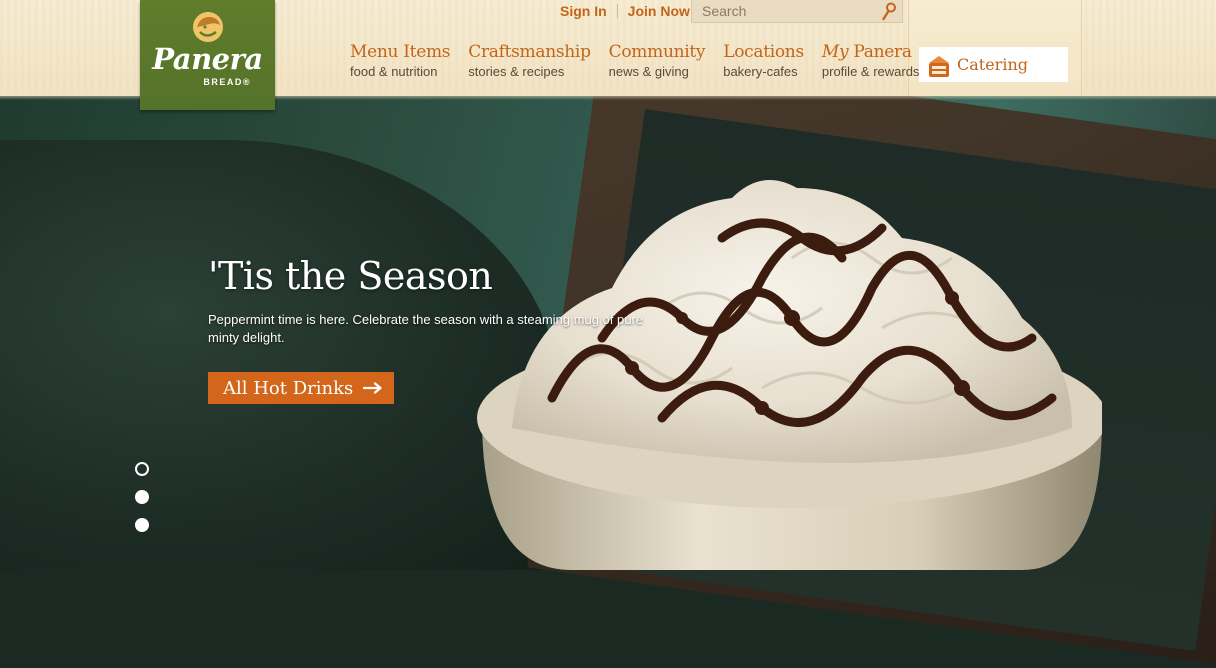 The width and height of the screenshot is (1216, 668). What do you see at coordinates (516, 71) in the screenshot?
I see `nav-item-subtitle: stories & recipes` at bounding box center [516, 71].